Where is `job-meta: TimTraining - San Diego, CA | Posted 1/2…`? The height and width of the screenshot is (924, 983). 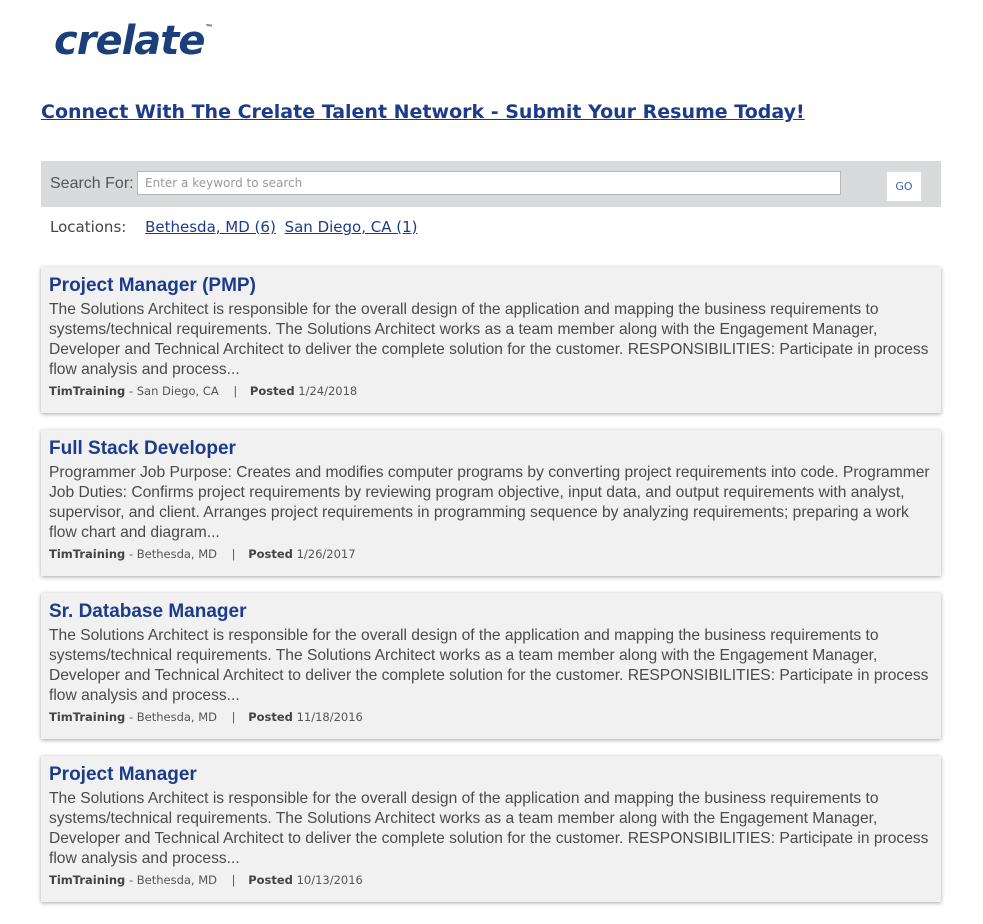
job-meta: TimTraining - San Diego, CA | Posted 1/2… is located at coordinates (491, 391).